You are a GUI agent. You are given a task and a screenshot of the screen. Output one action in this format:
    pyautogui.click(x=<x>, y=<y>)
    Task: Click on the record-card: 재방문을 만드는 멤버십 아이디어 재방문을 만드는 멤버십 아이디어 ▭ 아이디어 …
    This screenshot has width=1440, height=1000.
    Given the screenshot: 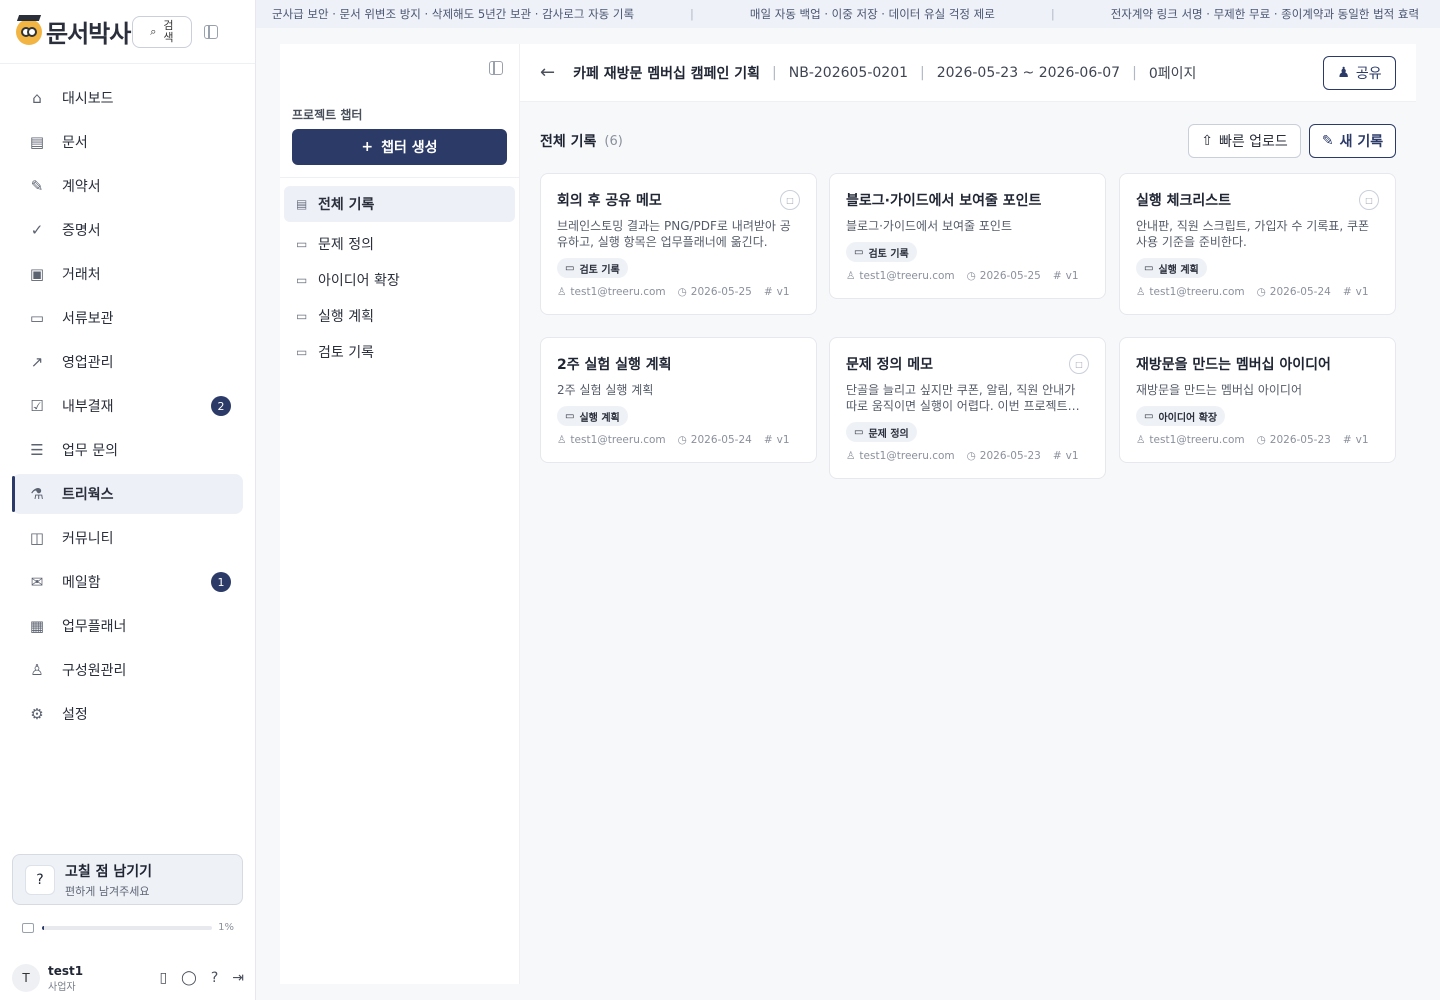 What is the action you would take?
    pyautogui.click(x=1257, y=400)
    